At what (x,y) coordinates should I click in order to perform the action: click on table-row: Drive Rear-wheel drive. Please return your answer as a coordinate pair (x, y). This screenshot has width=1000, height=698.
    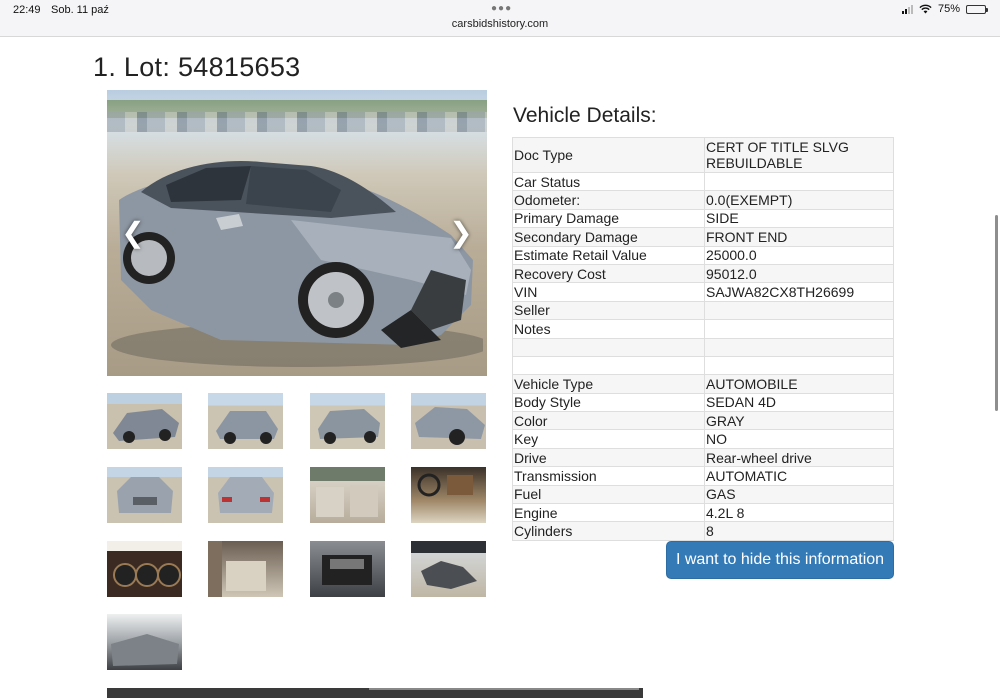
    Looking at the image, I should click on (703, 457).